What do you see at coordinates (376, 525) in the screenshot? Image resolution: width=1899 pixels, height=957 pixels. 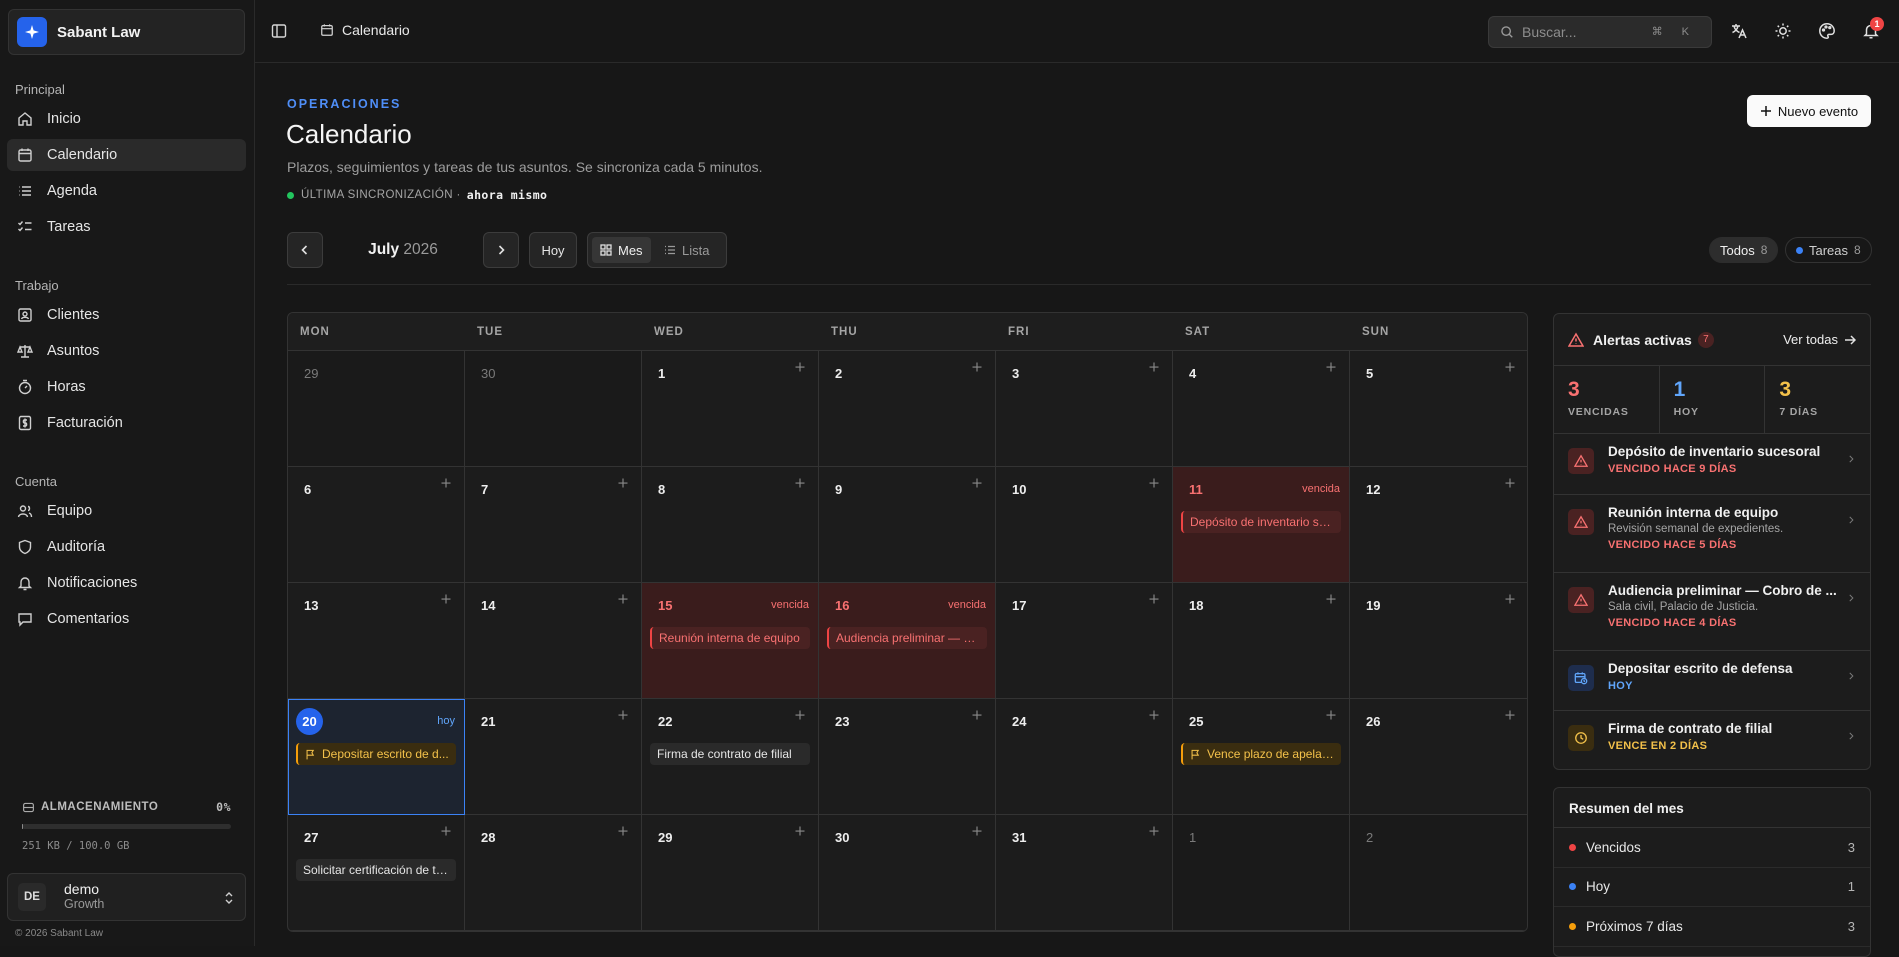 I see `calendar-day-cell: 6` at bounding box center [376, 525].